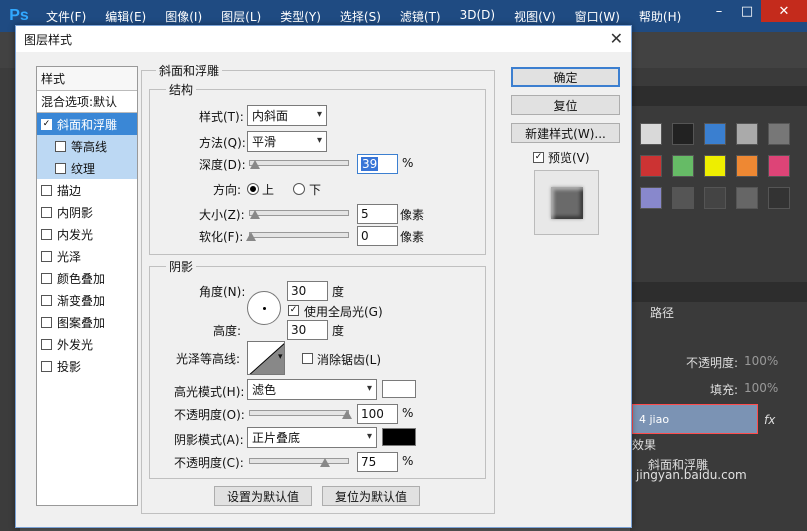  I want to click on menu-item: 滤镜(T), so click(420, 16).